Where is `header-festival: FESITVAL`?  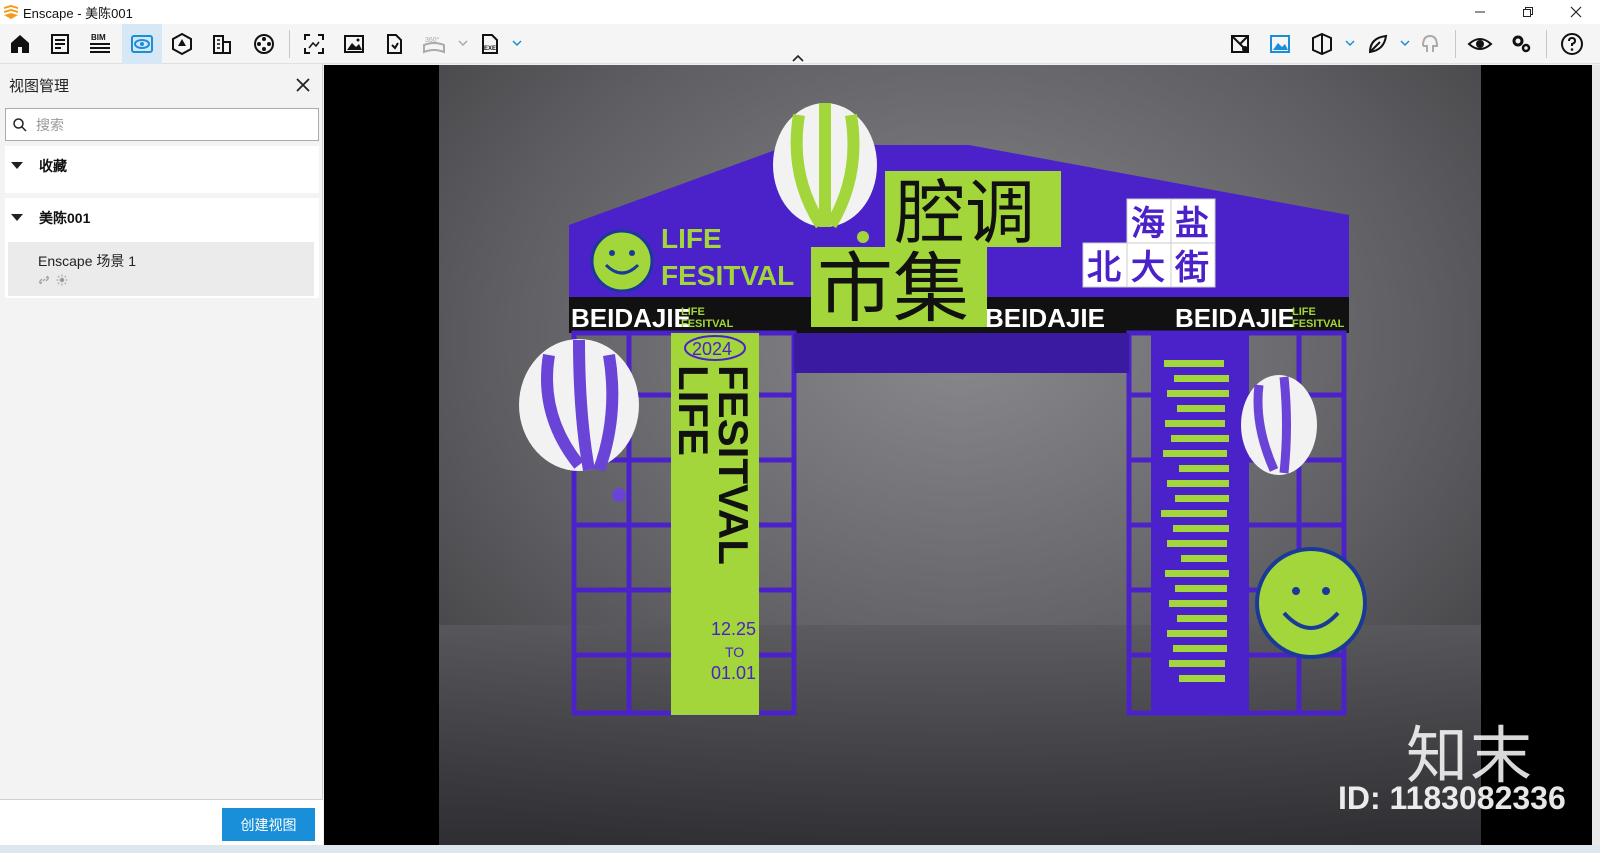 header-festival: FESITVAL is located at coordinates (727, 275).